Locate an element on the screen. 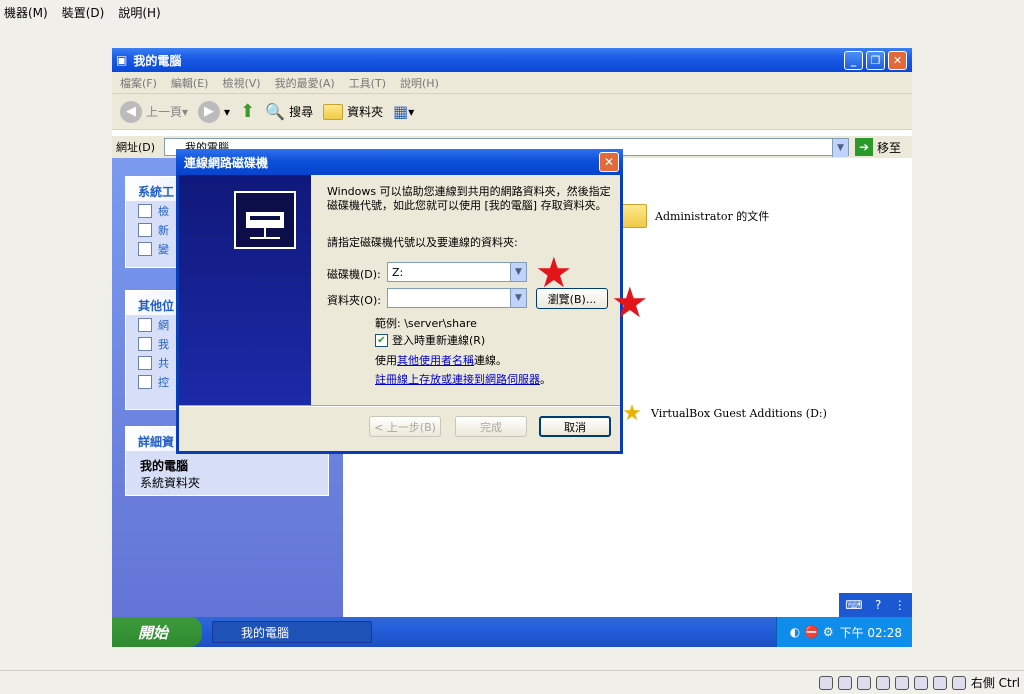 The height and width of the screenshot is (694, 1024). cancel-button: 取消 is located at coordinates (575, 426).